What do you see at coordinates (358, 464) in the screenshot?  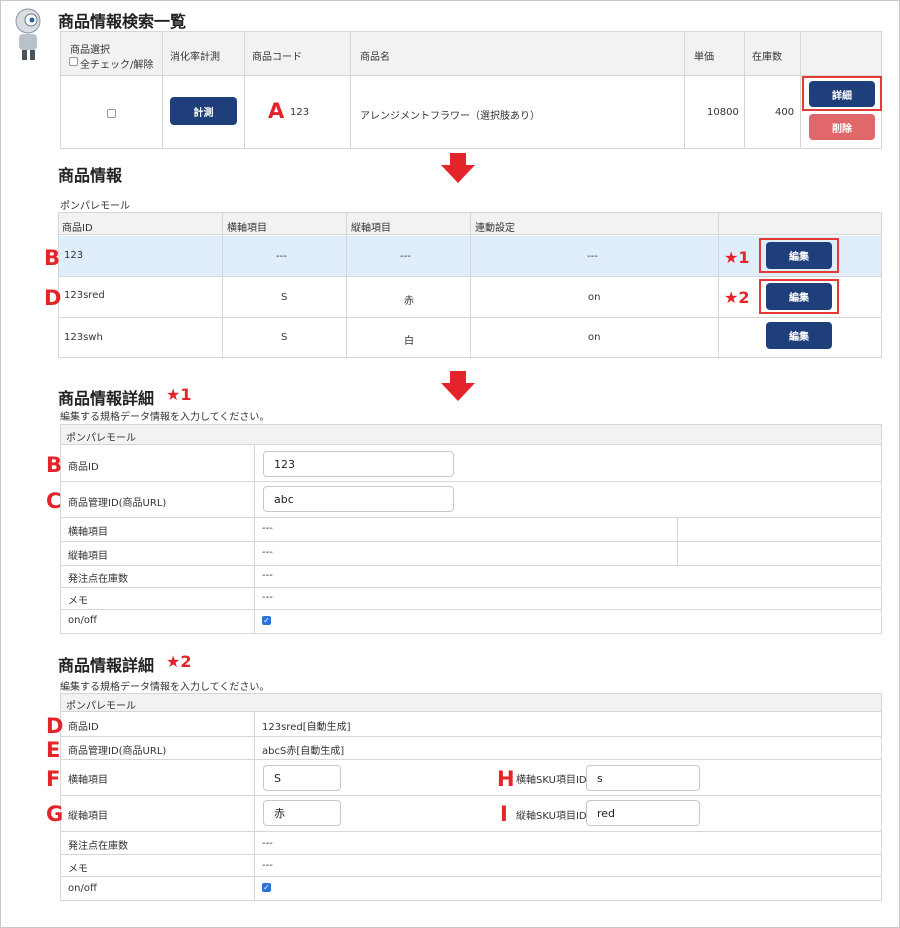 I see `detail1-product-id-input: 123` at bounding box center [358, 464].